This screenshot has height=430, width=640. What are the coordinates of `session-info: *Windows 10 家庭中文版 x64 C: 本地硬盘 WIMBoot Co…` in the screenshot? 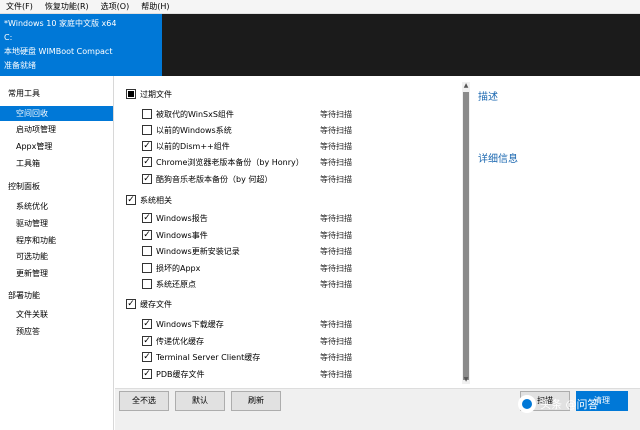 It's located at (81, 45).